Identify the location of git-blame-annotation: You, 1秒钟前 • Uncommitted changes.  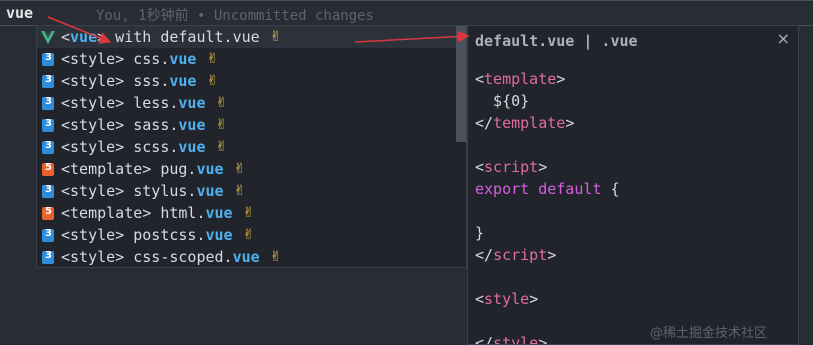
(235, 16).